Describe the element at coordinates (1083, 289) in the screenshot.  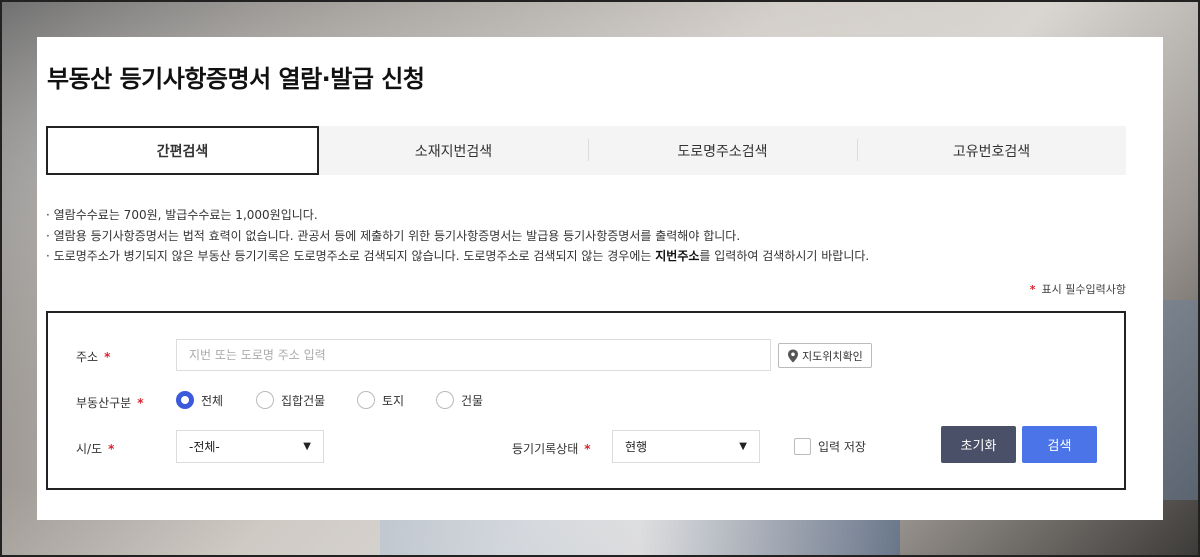
I see `required-legend-text: 표시 필수입력사항` at that location.